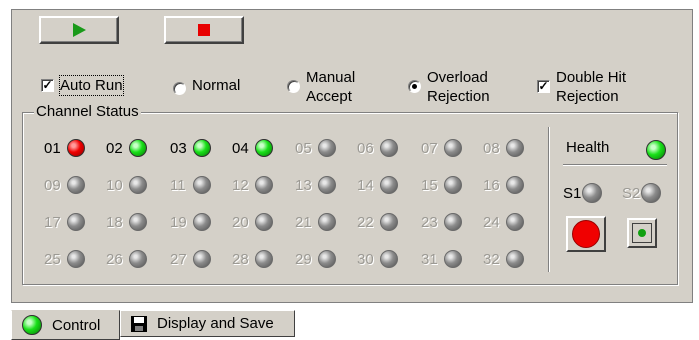 The width and height of the screenshot is (699, 340). What do you see at coordinates (240, 259) in the screenshot?
I see `channel-label: 28` at bounding box center [240, 259].